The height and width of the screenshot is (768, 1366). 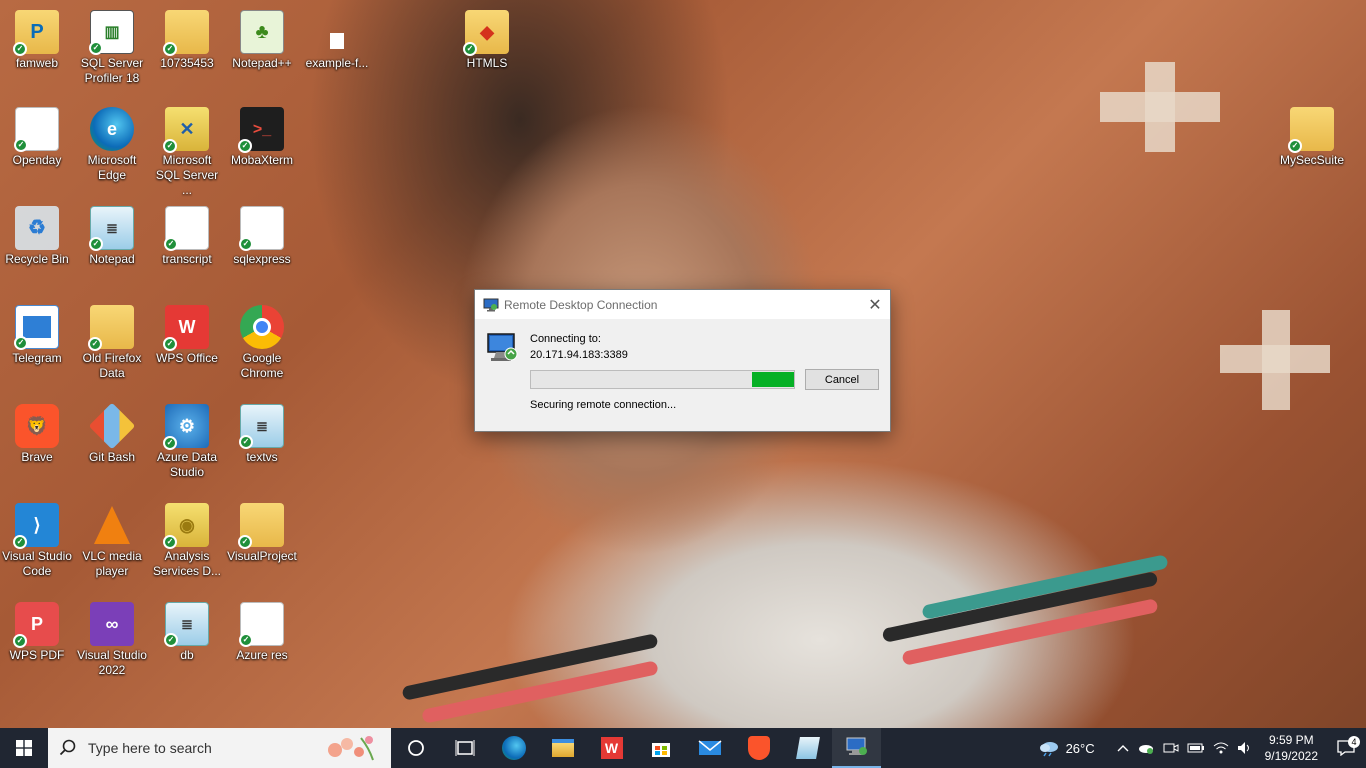 I want to click on show-hidden-icons-button, so click(x=1123, y=748).